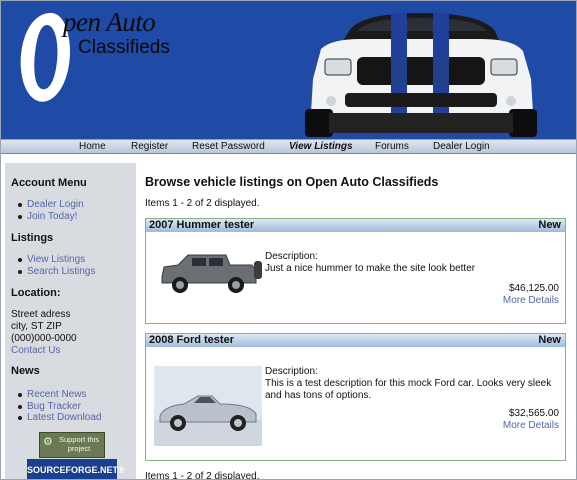  Describe the element at coordinates (35, 350) in the screenshot. I see `contact-us-link: Contact Us` at that location.